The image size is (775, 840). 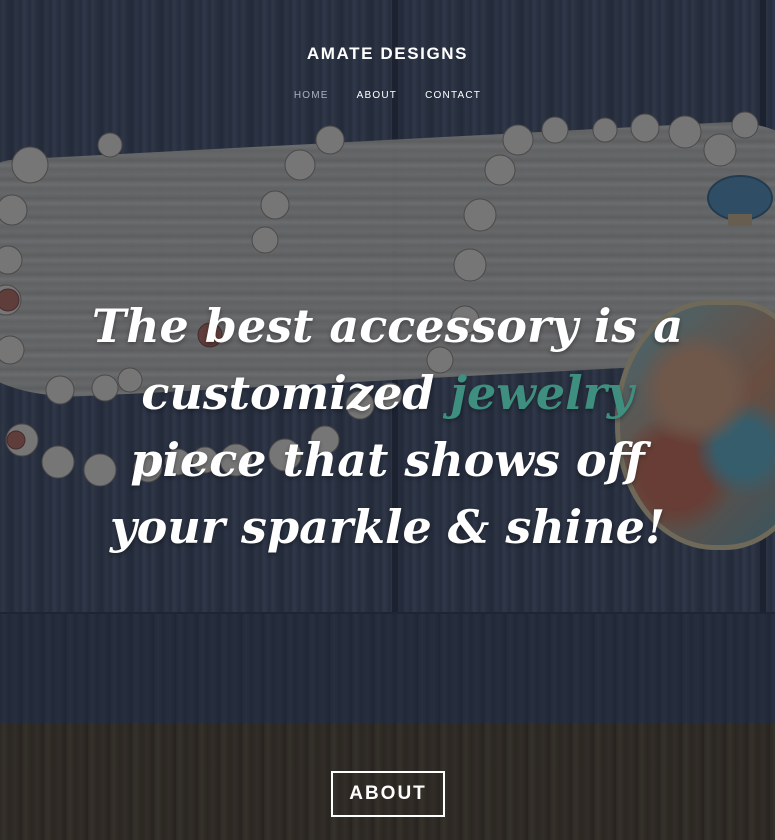 What do you see at coordinates (377, 95) in the screenshot?
I see `nav-item-about: ABOUT` at bounding box center [377, 95].